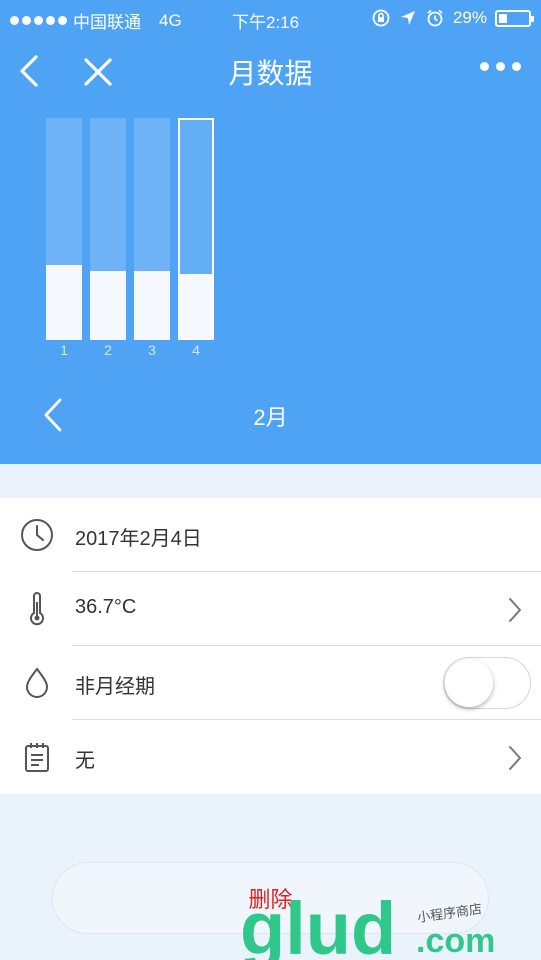 This screenshot has height=960, width=541. I want to click on water-drop-icon, so click(37, 682).